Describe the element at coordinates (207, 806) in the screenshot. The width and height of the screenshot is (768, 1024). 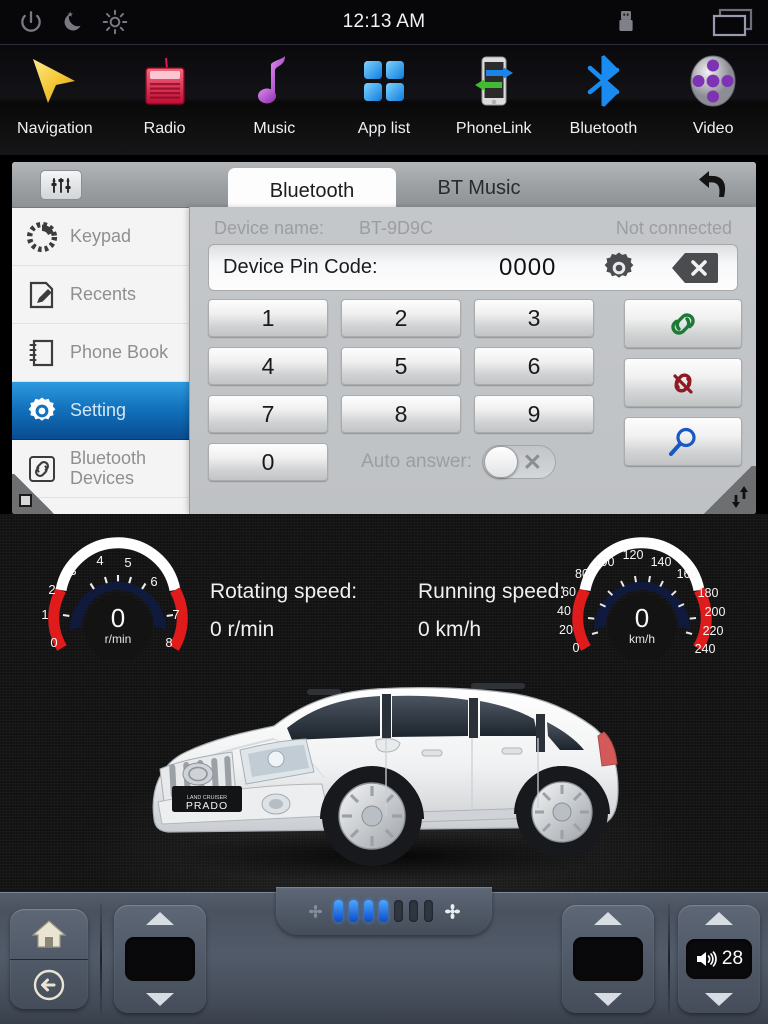
I see `vehicle-badge: PRADO` at that location.